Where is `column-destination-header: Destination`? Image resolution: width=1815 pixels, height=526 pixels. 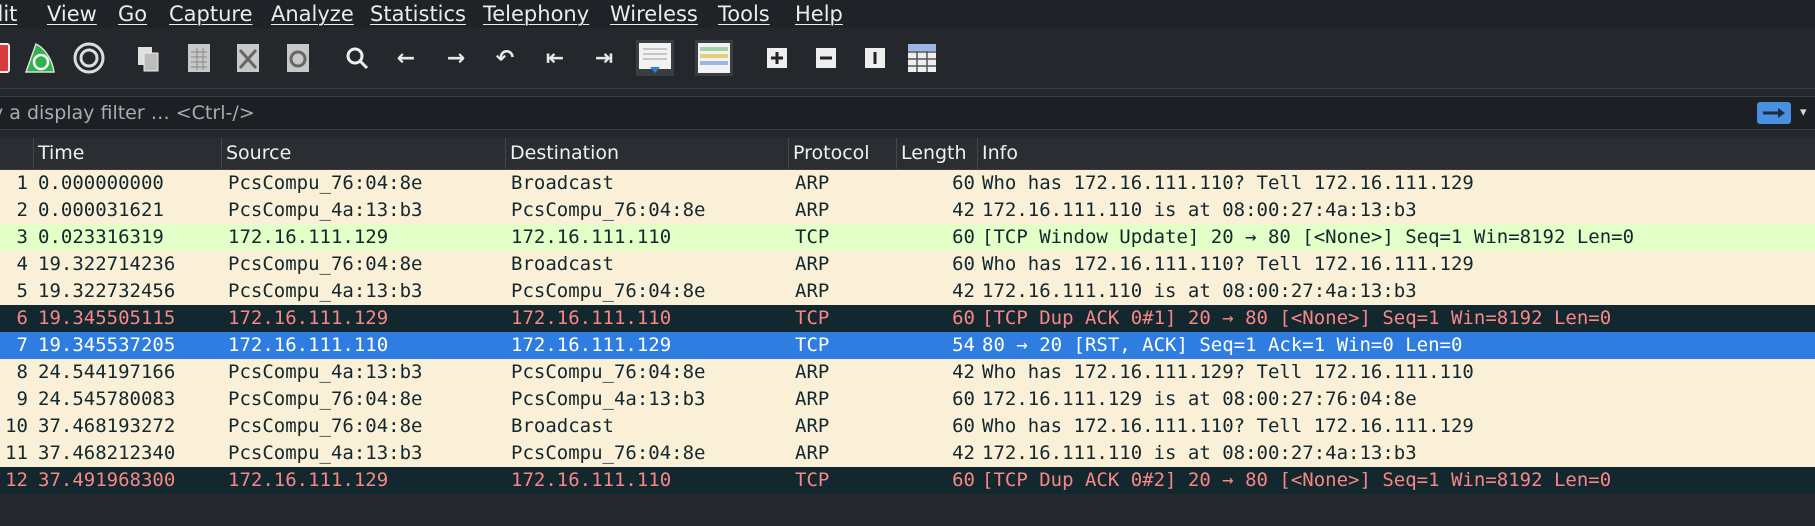 column-destination-header: Destination is located at coordinates (646, 153).